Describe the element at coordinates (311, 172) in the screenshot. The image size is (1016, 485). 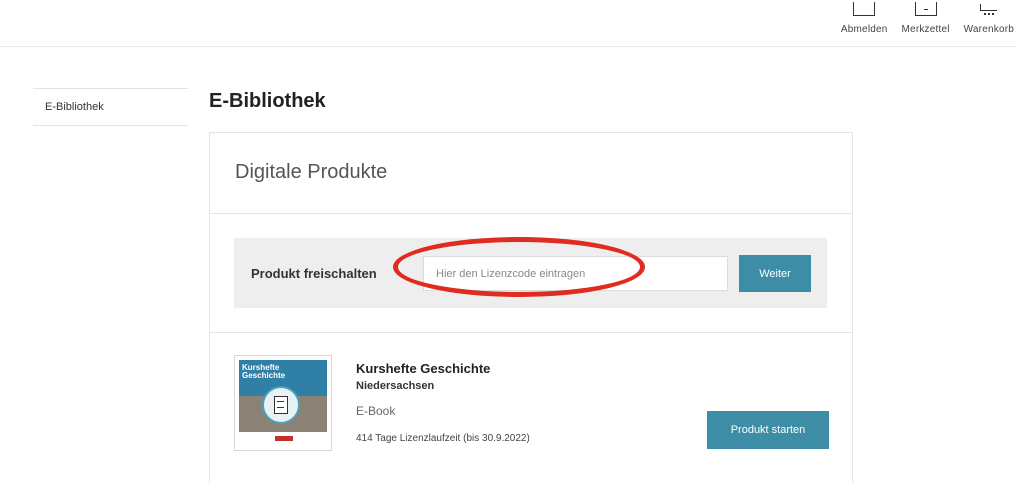
I see `card-title: Digitale Produkte` at that location.